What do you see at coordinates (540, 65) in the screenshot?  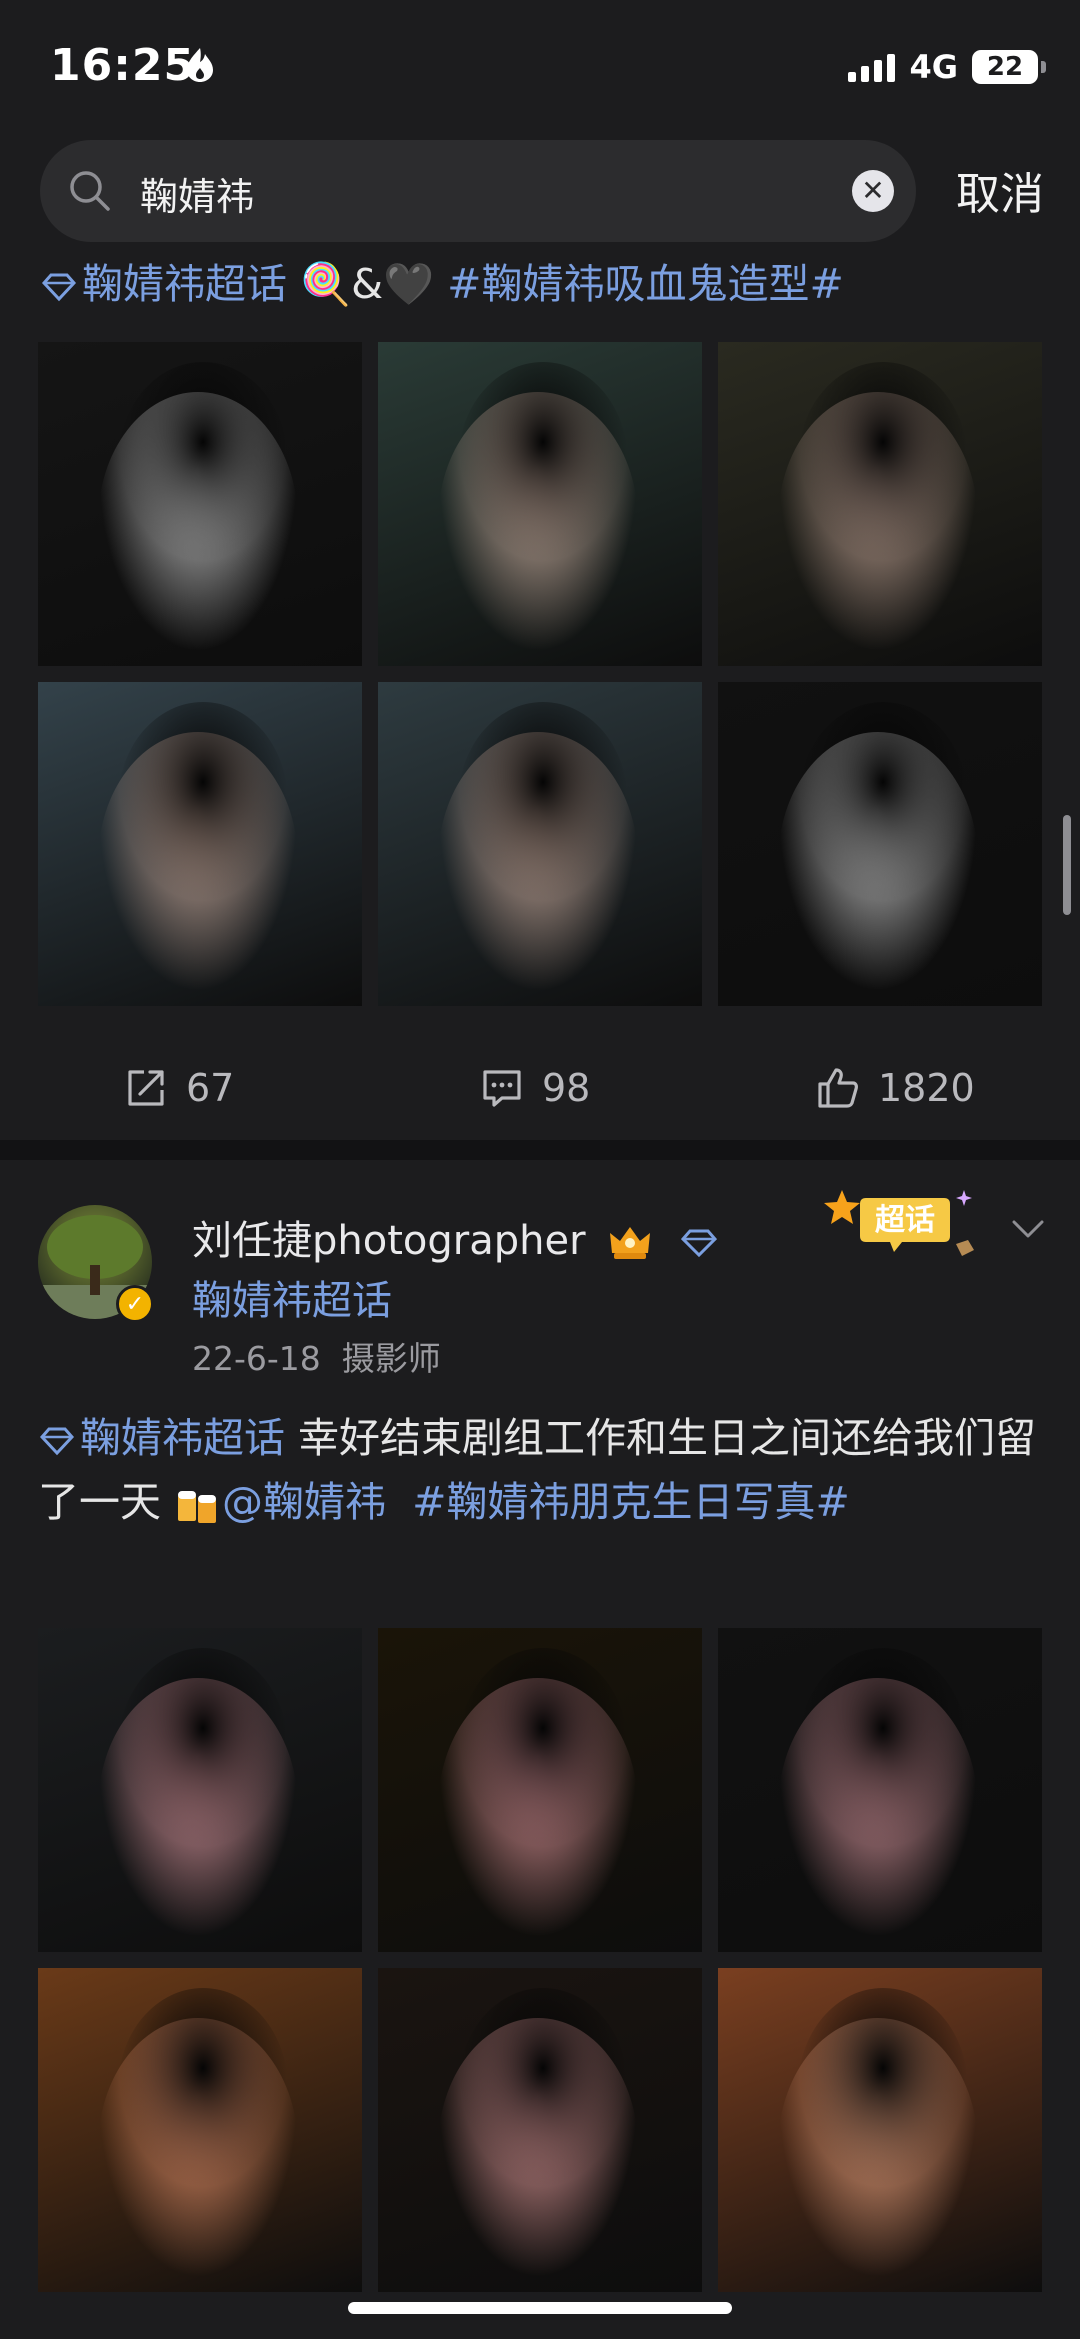 I see `status-bar: 16:25 4G 22` at bounding box center [540, 65].